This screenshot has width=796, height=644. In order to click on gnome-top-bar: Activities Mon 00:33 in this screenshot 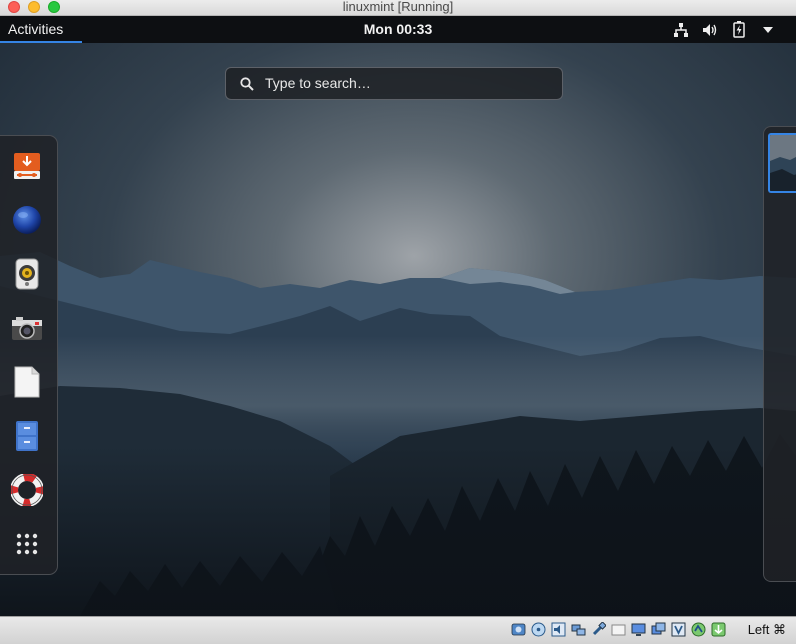, I will do `click(398, 29)`.